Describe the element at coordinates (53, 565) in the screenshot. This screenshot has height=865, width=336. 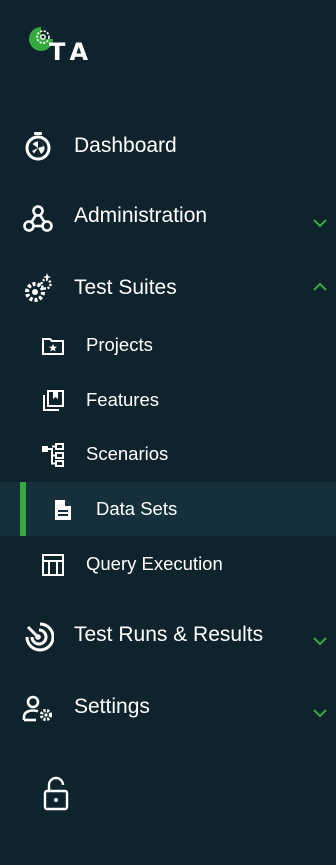
I see `table-layout-icon` at that location.